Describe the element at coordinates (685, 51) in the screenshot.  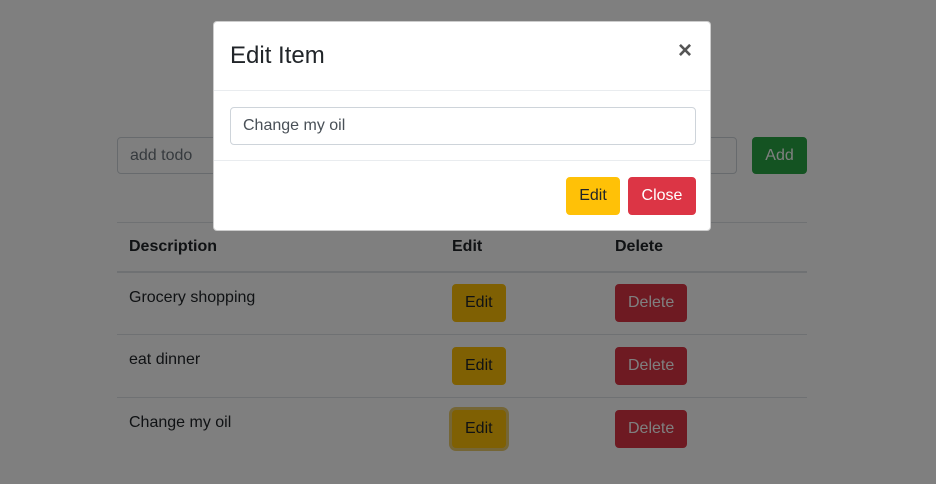
I see `close-icon: ×` at that location.